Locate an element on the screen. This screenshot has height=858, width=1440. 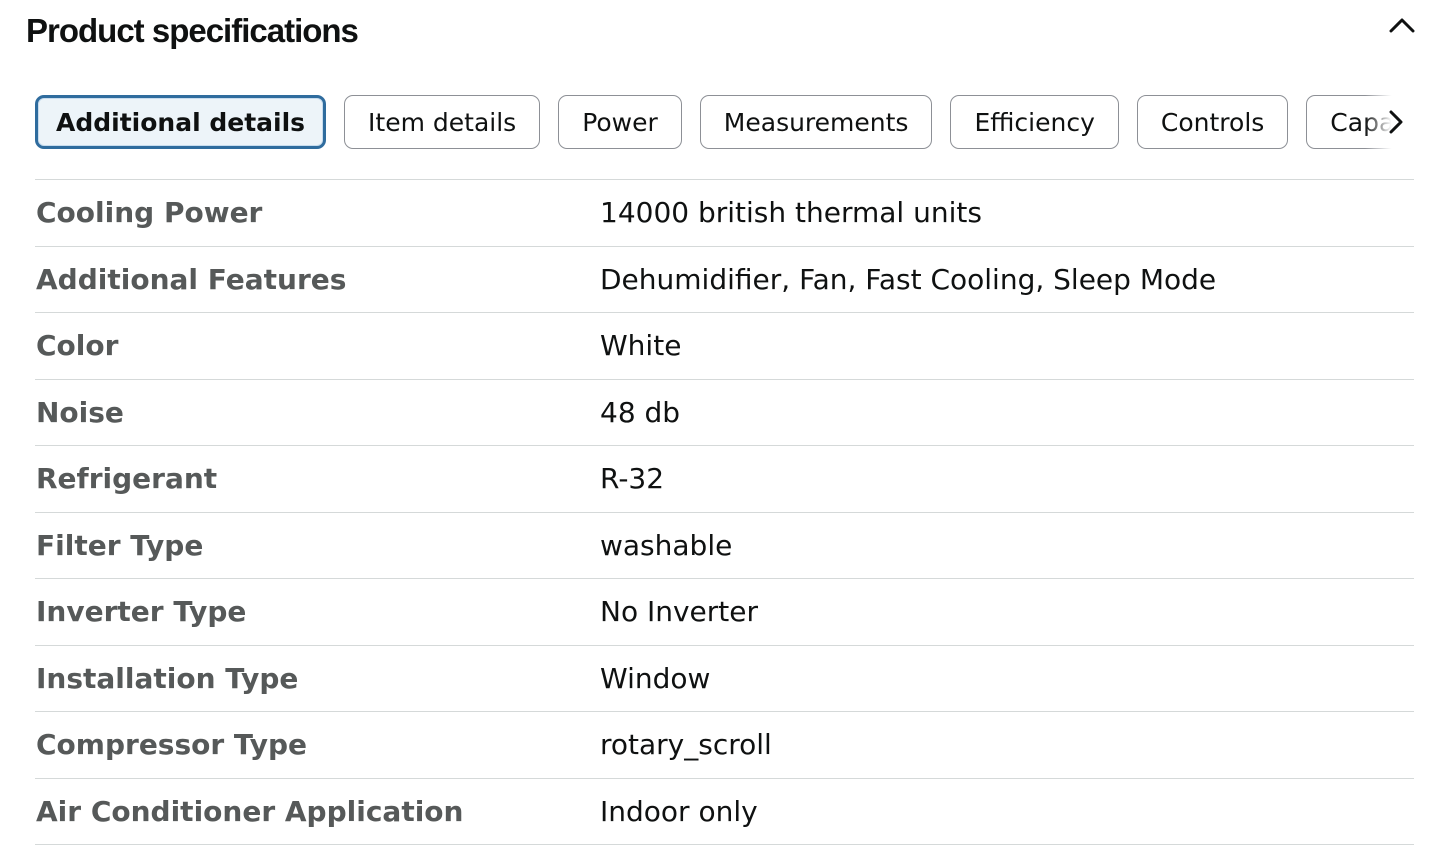
collapse-button is located at coordinates (1402, 26).